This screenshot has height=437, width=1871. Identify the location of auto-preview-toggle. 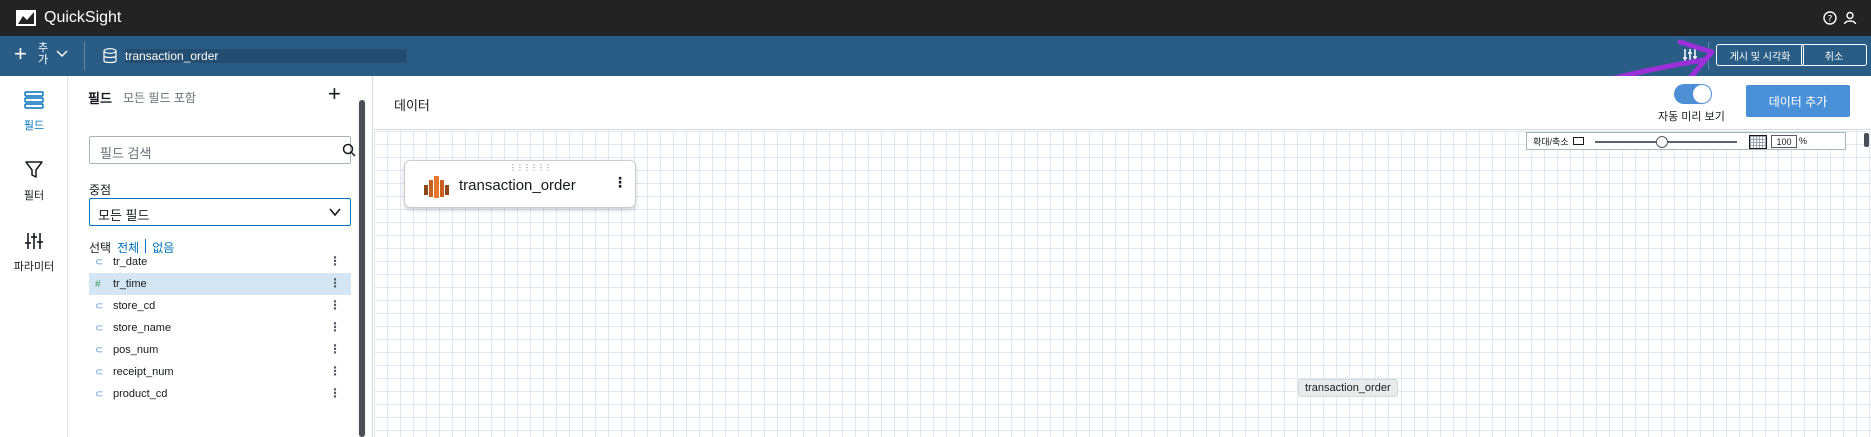
(1693, 94).